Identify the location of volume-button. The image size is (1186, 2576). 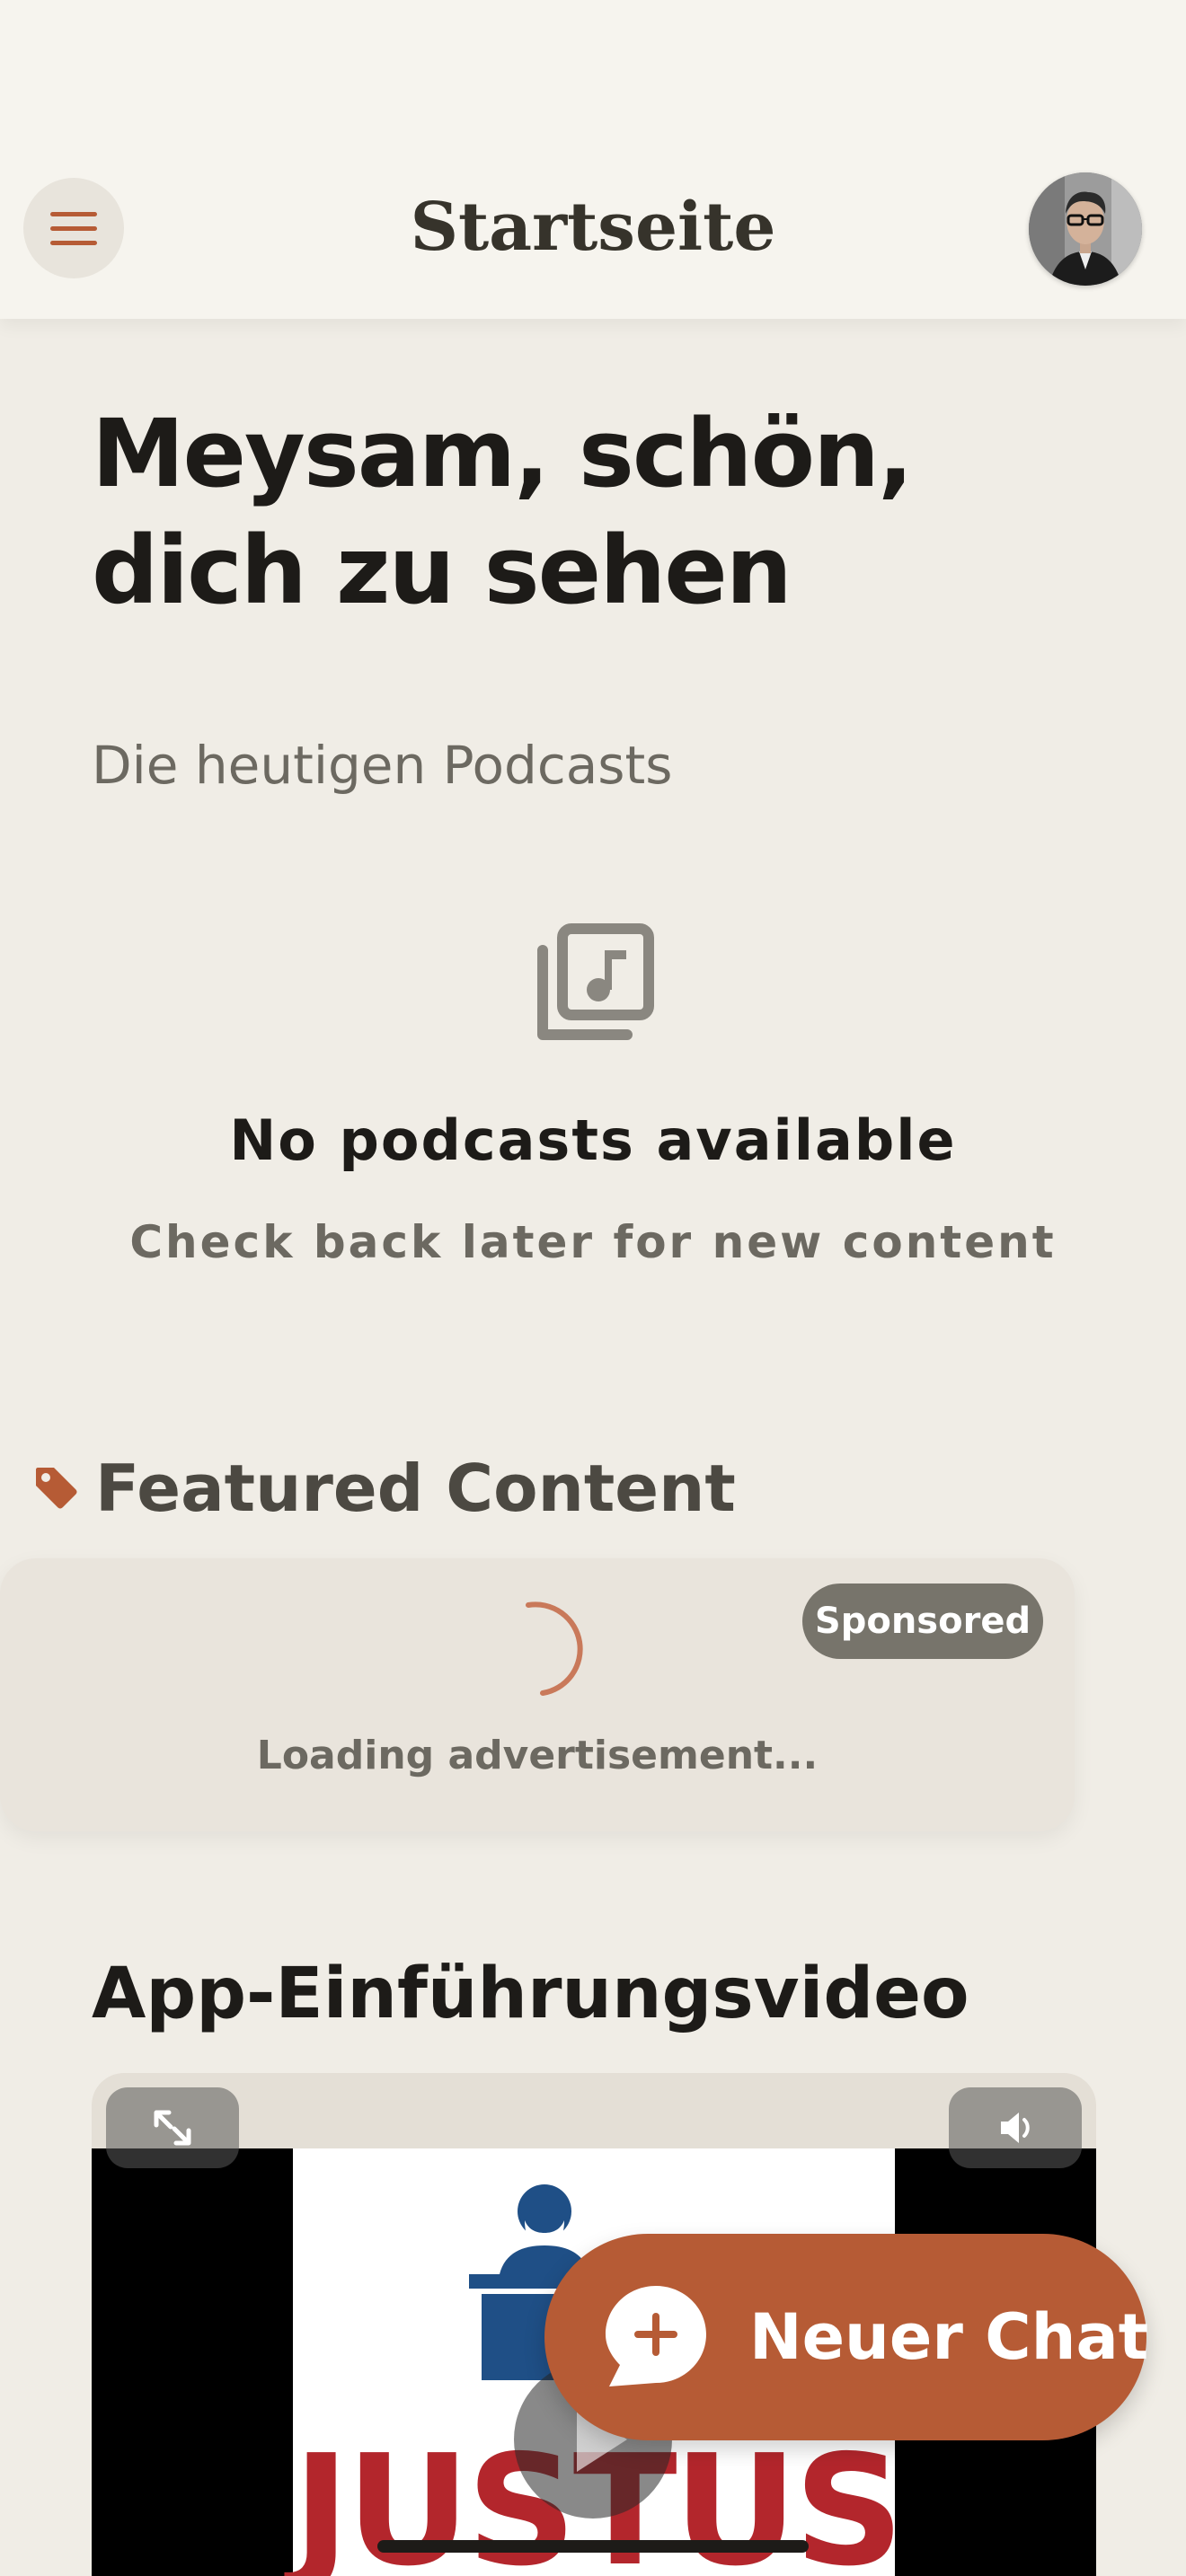
(1015, 2127).